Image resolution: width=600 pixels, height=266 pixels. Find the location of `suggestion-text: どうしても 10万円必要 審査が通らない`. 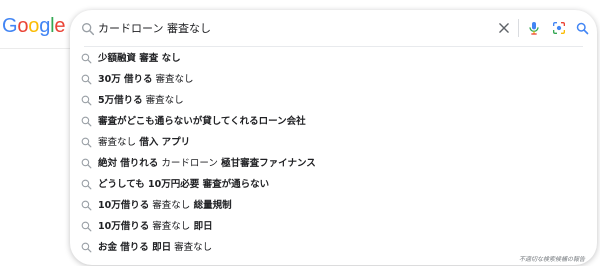

suggestion-text: どうしても 10万円必要 審査が通らない is located at coordinates (183, 184).